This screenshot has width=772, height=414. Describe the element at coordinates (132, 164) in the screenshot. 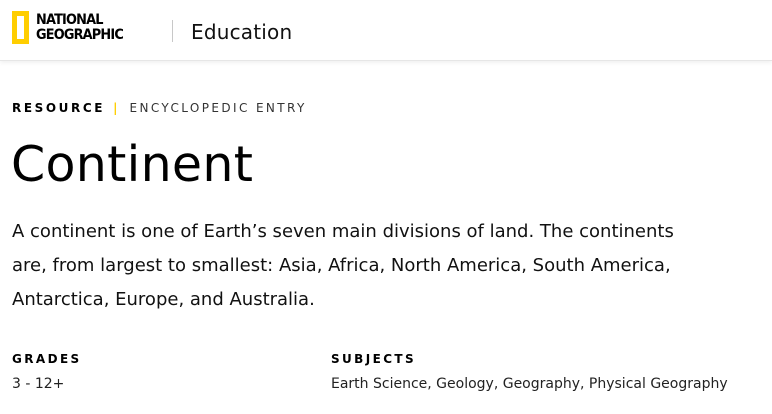

I see `page-title: Continent` at that location.